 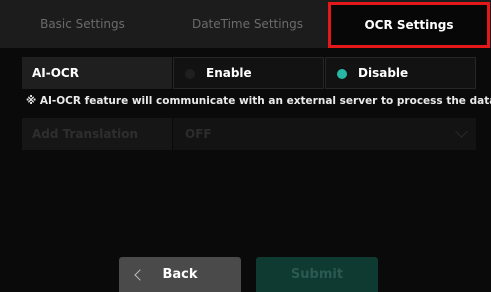 I want to click on back-button: Back, so click(x=180, y=274).